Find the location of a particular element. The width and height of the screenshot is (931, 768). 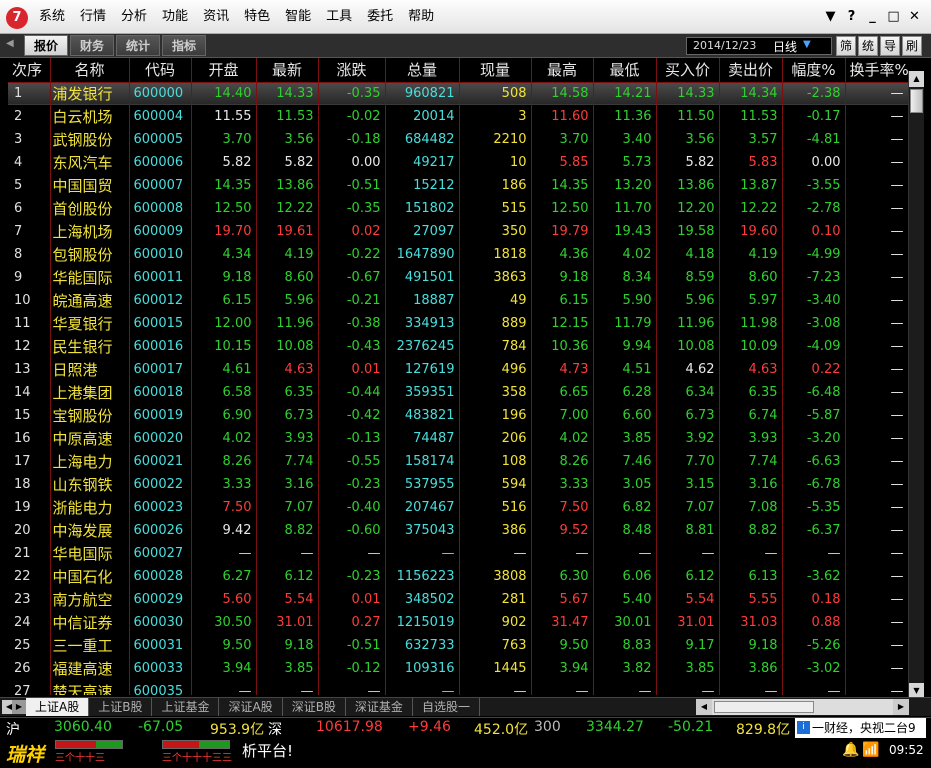

tab-3: 指标 is located at coordinates (184, 45).